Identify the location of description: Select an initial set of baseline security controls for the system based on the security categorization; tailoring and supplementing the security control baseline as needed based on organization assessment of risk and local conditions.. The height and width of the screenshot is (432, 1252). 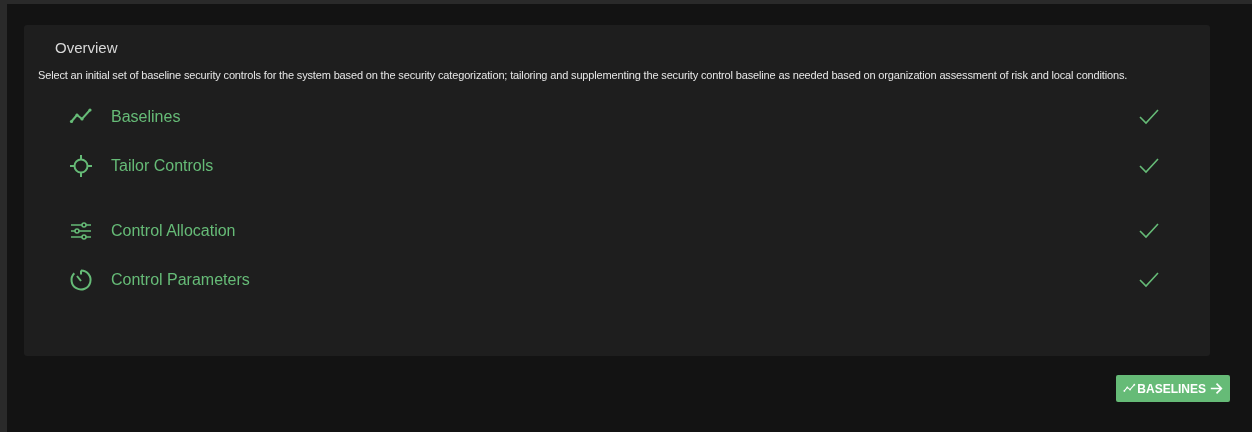
(583, 75).